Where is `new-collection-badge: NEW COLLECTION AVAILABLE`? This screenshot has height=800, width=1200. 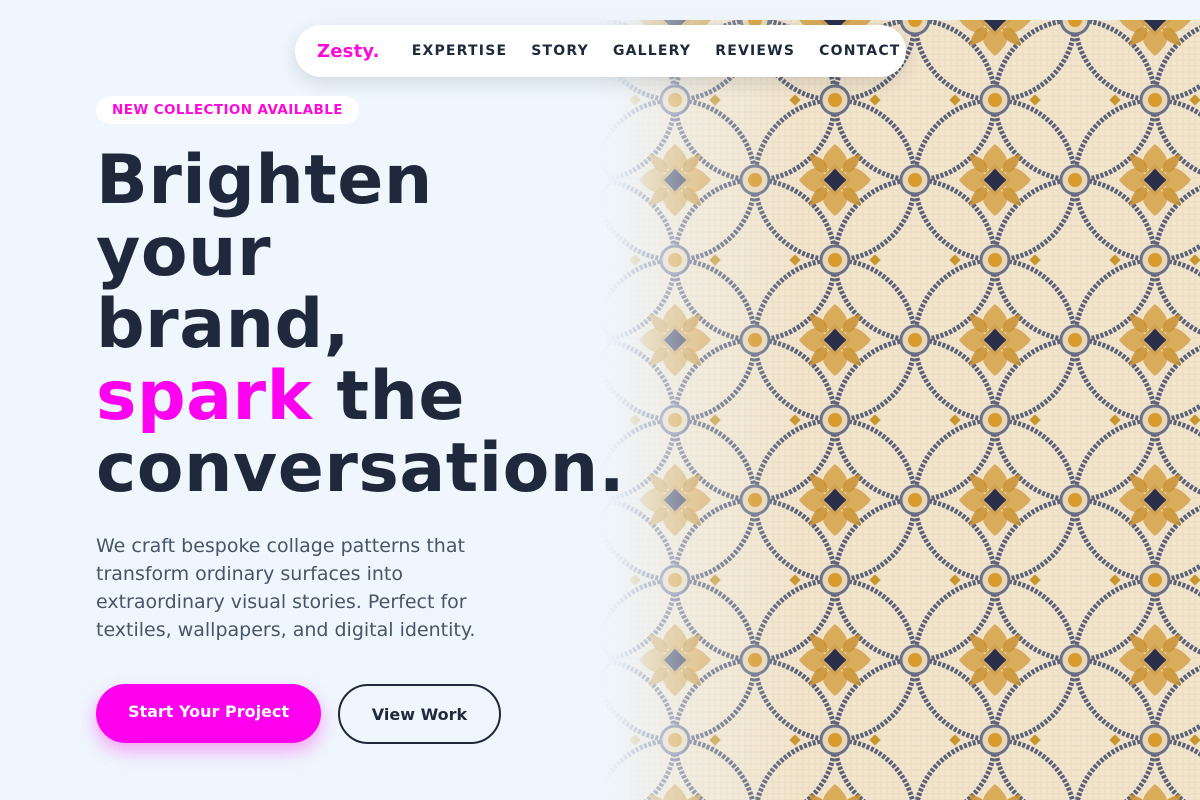
new-collection-badge: NEW COLLECTION AVAILABLE is located at coordinates (227, 110).